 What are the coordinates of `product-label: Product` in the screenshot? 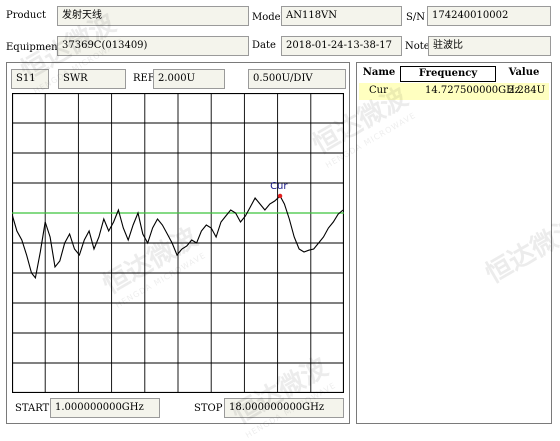 It's located at (26, 15).